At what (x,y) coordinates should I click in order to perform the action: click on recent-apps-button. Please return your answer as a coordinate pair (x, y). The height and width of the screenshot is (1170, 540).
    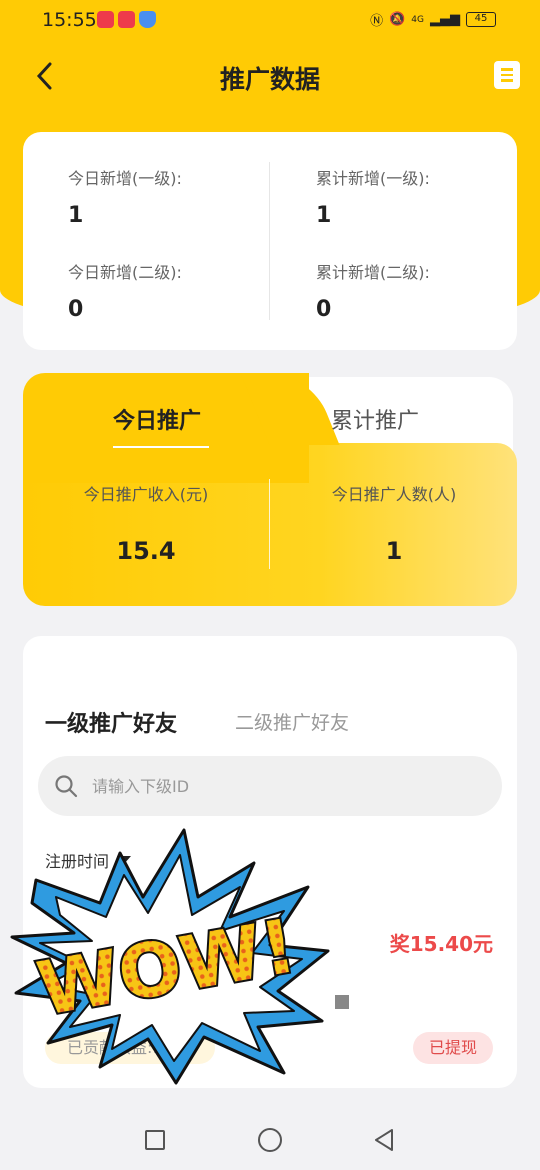
    Looking at the image, I should click on (155, 1140).